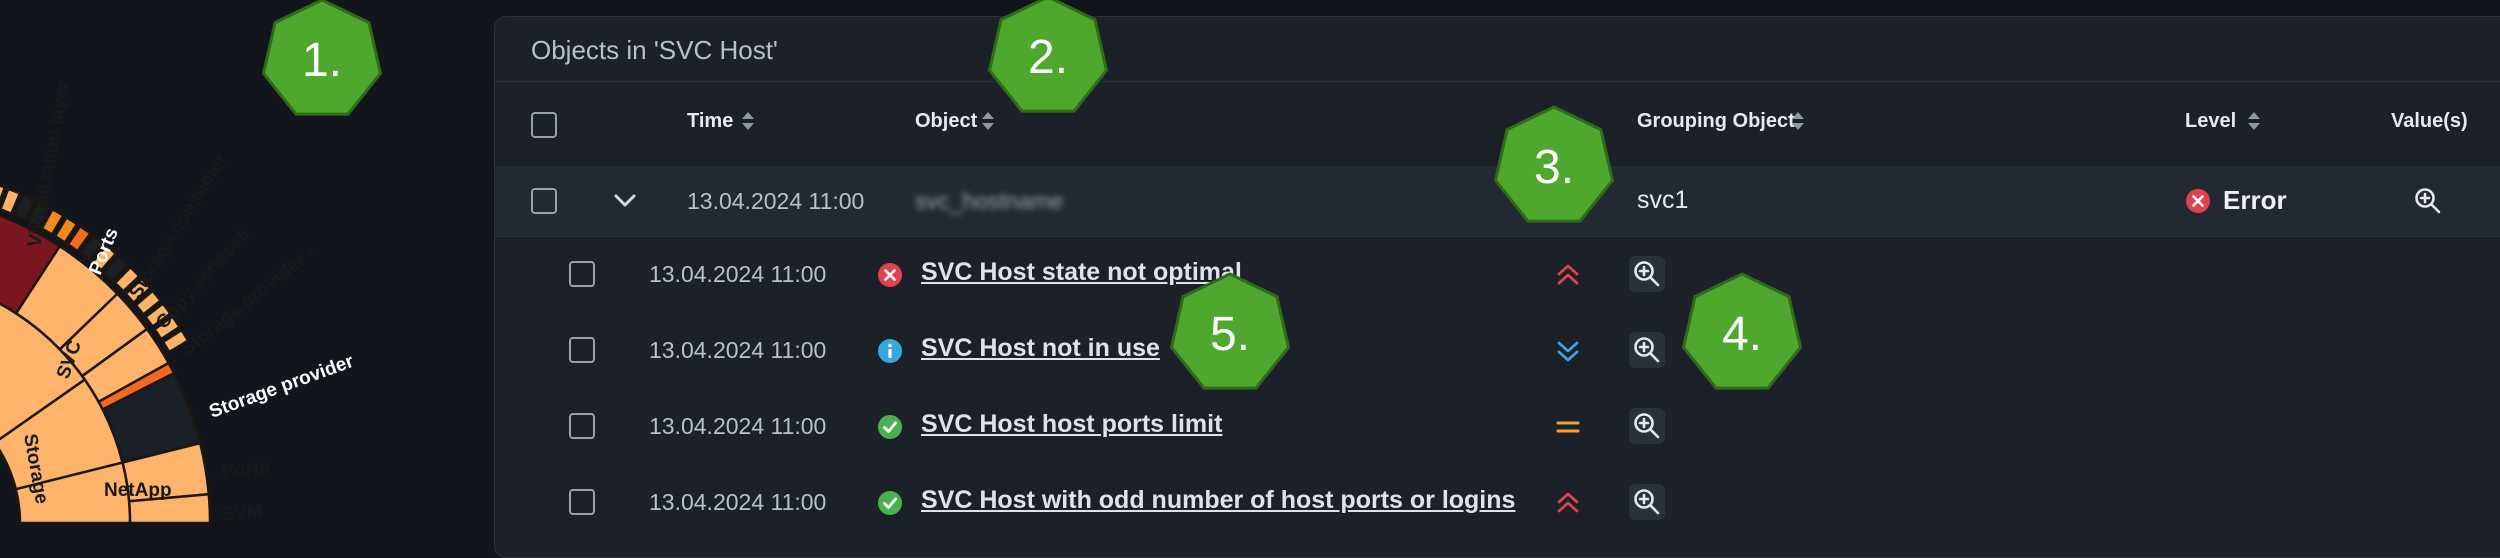 Image resolution: width=2500 pixels, height=558 pixels. I want to click on sub-row-title-link: SVC Host host ports limit, so click(1071, 424).